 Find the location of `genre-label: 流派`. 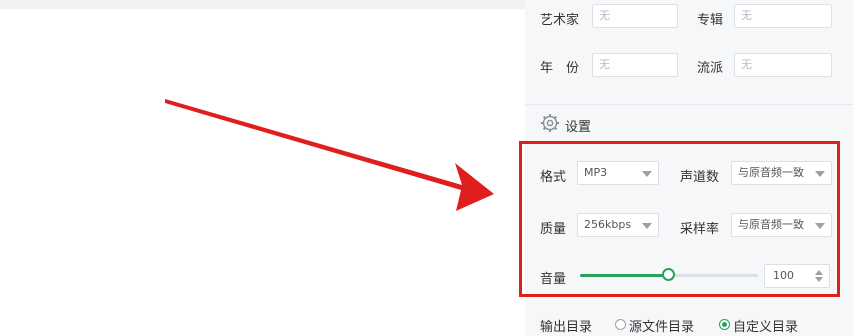

genre-label: 流派 is located at coordinates (710, 68).